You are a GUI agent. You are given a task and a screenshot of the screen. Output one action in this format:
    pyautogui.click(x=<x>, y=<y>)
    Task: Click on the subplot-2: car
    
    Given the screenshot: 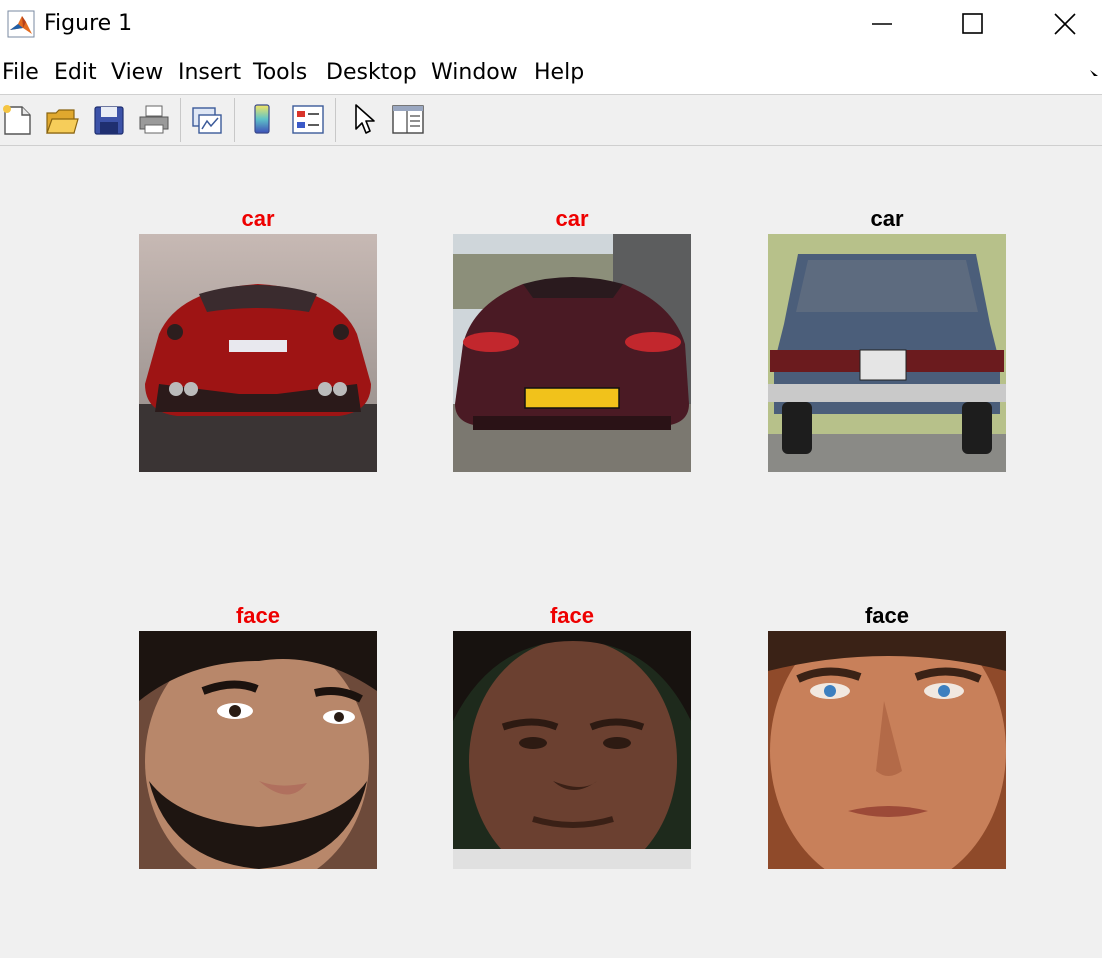 What is the action you would take?
    pyautogui.click(x=572, y=339)
    